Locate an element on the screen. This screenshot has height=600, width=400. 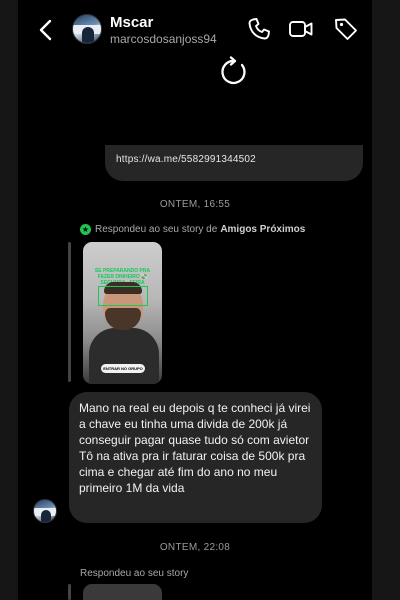
story-thumbnail is located at coordinates (122, 592).